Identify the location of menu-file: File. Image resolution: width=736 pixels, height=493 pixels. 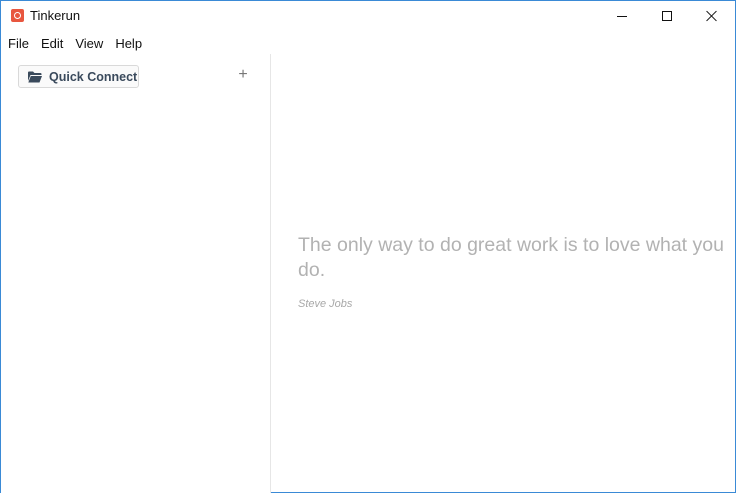
(18, 43).